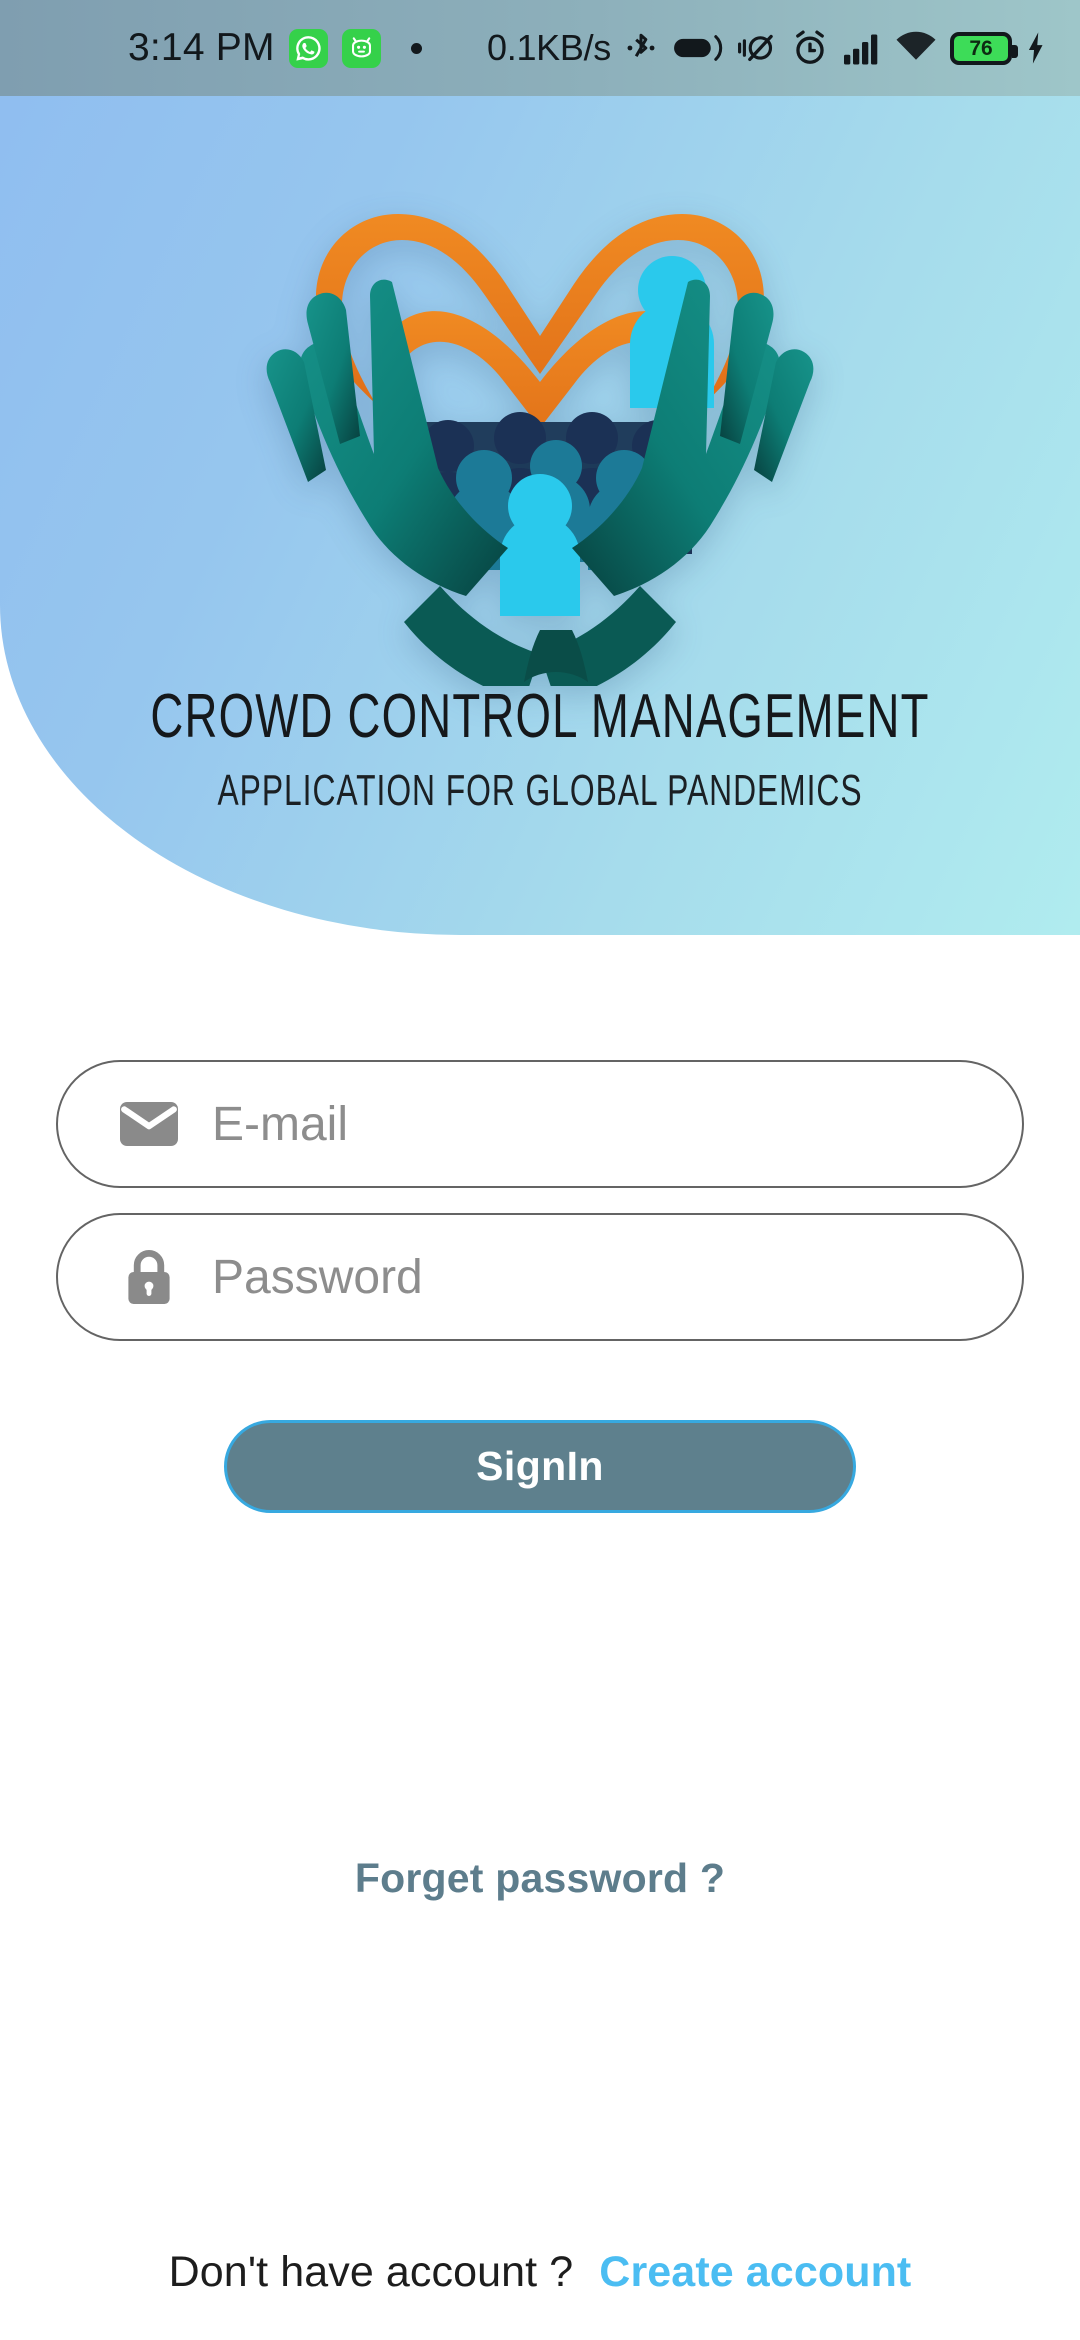 This screenshot has width=1080, height=2340. Describe the element at coordinates (862, 48) in the screenshot. I see `signal-bars-icon` at that location.